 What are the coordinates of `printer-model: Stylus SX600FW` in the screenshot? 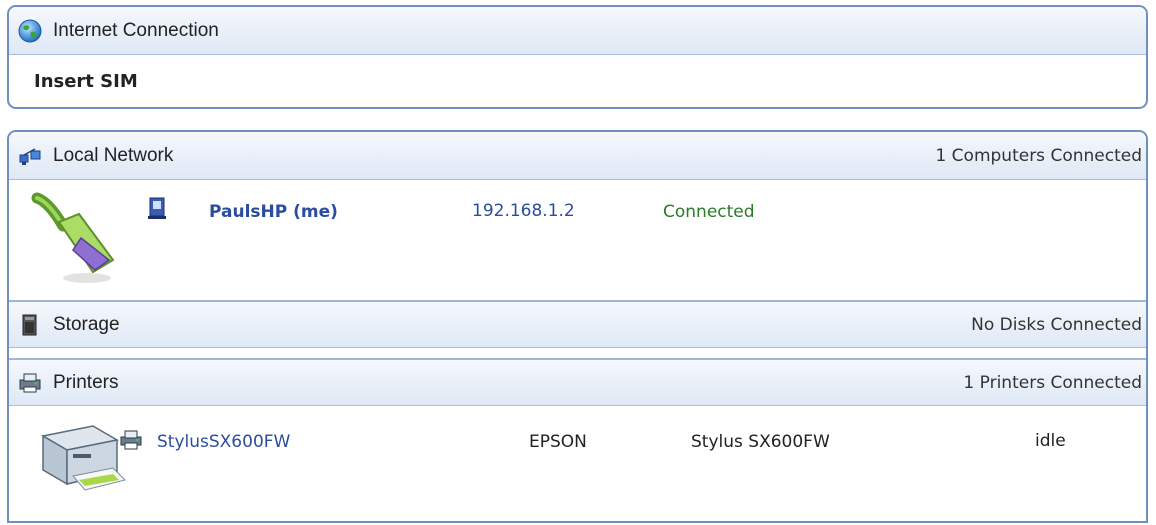 It's located at (760, 442).